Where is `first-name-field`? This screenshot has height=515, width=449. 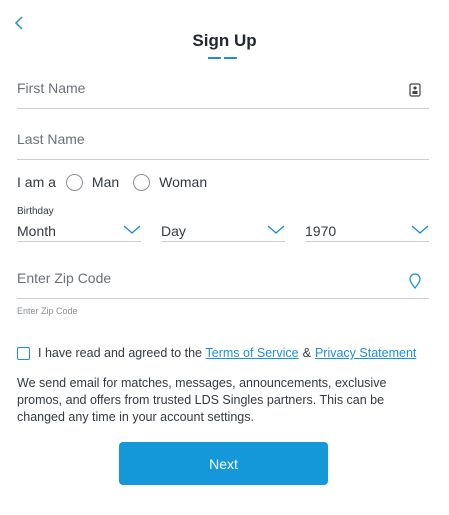
first-name-field is located at coordinates (223, 94).